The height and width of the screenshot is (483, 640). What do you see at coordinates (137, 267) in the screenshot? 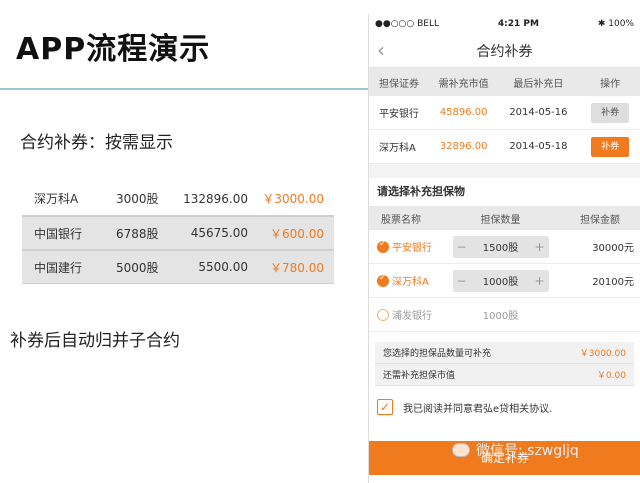
I see `stock-shares: 5000股` at bounding box center [137, 267].